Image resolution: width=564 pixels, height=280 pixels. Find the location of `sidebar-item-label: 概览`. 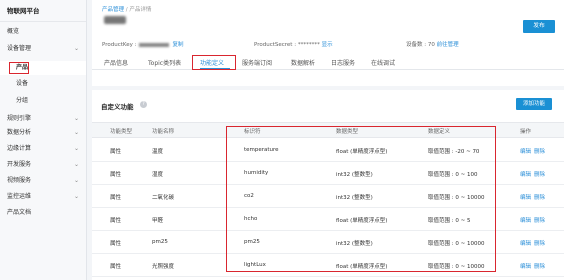

sidebar-item-label: 概览 is located at coordinates (13, 31).